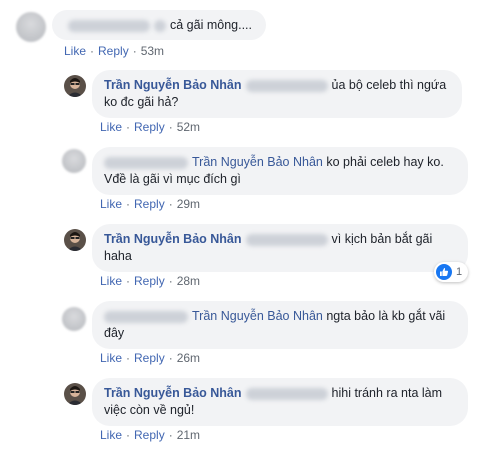  I want to click on comment-text-line1: vì kịch bản bắt gãi, so click(382, 239).